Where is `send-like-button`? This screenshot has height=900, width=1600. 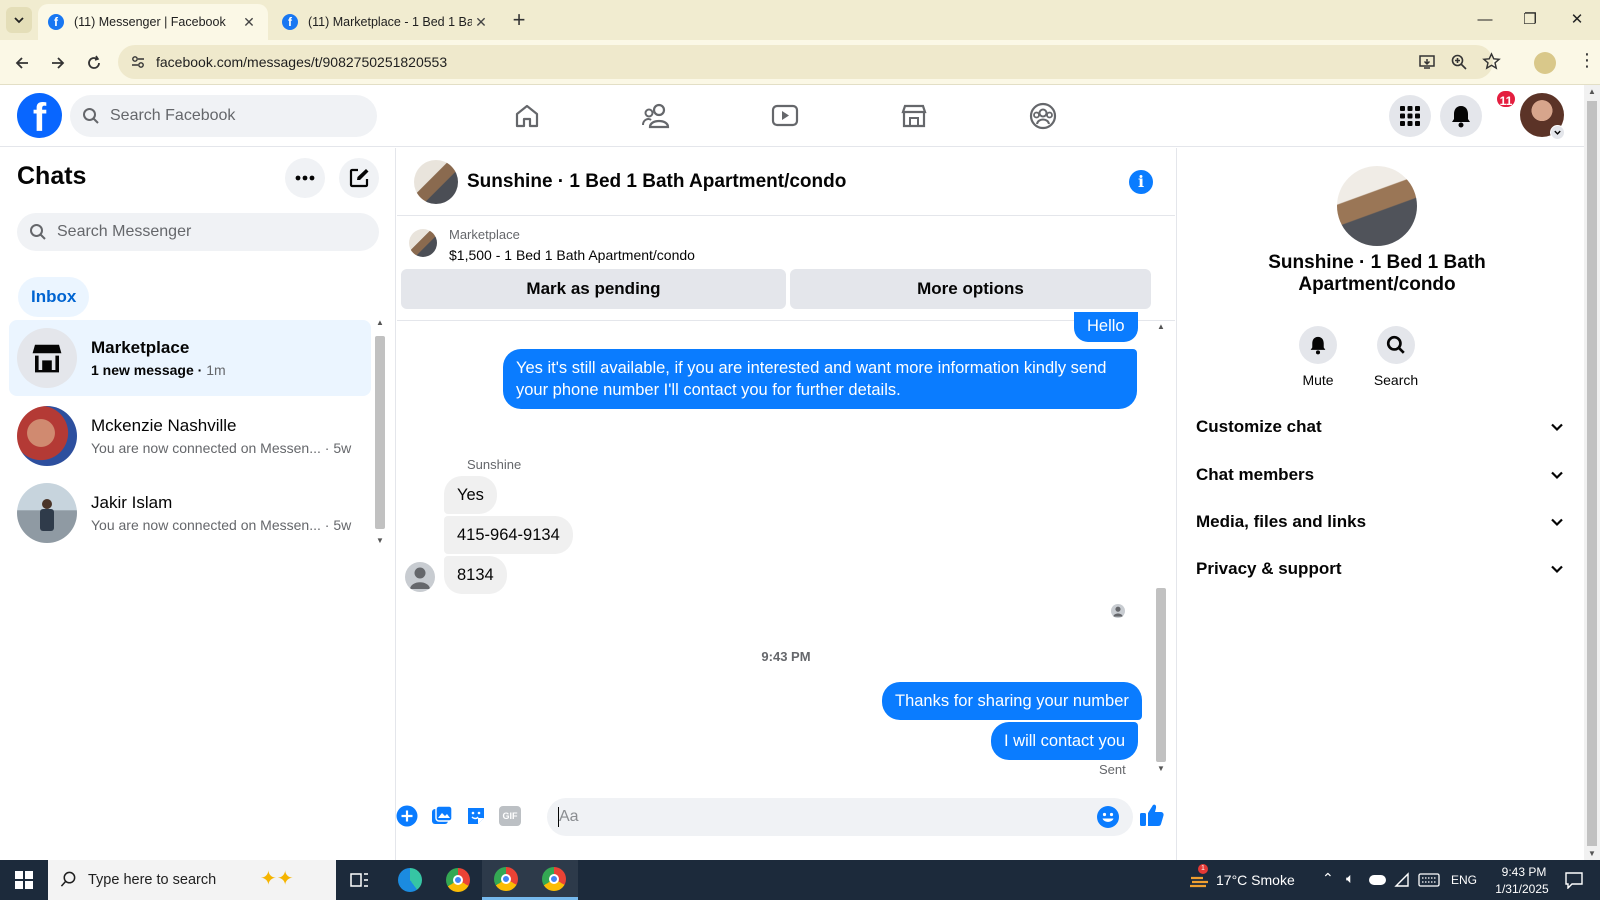
send-like-button is located at coordinates (1152, 815).